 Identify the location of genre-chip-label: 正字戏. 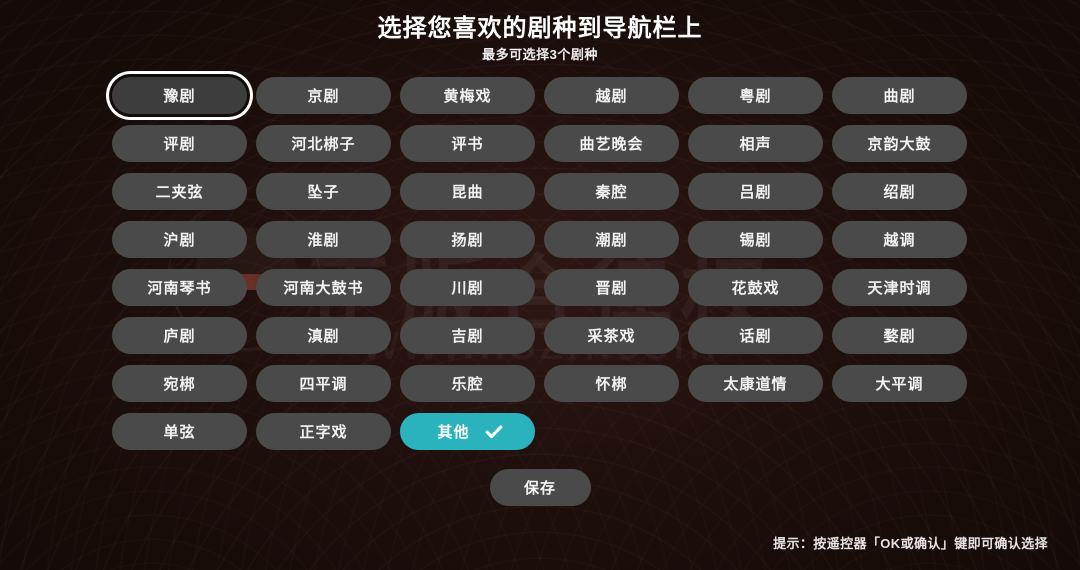
(323, 432).